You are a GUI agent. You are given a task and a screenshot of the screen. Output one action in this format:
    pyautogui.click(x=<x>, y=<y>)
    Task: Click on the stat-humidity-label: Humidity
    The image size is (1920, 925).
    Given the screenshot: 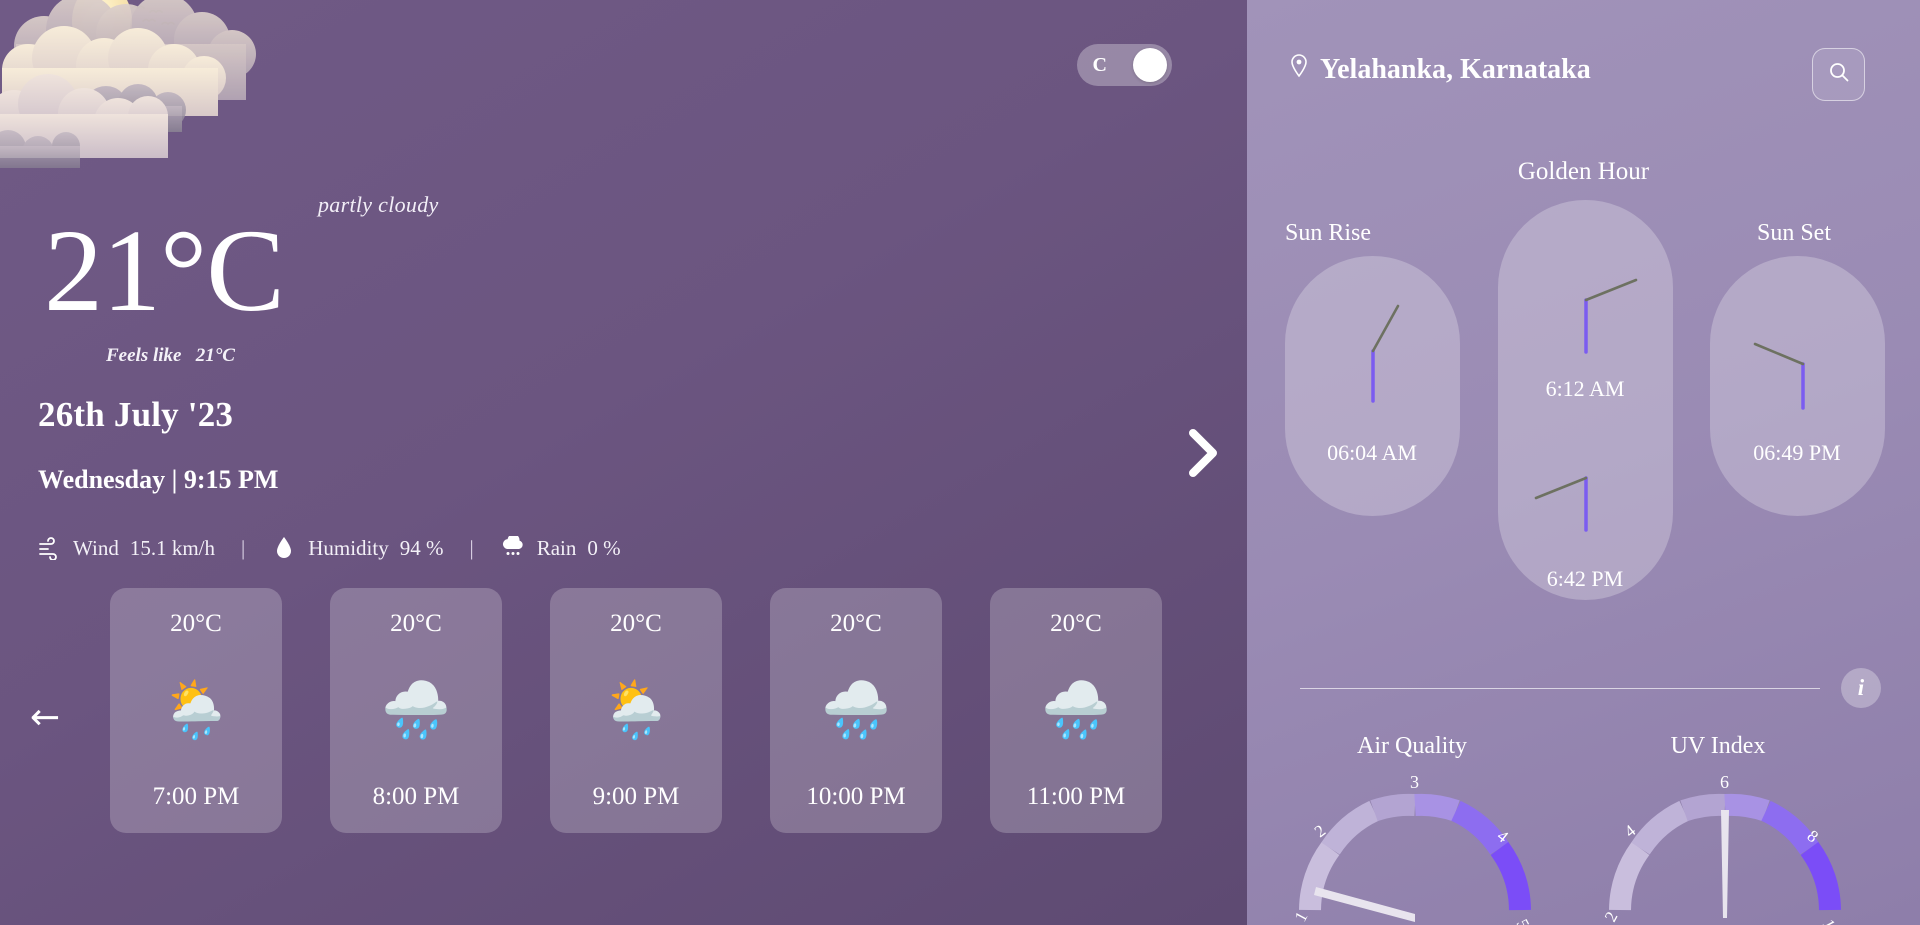 What is the action you would take?
    pyautogui.click(x=348, y=547)
    